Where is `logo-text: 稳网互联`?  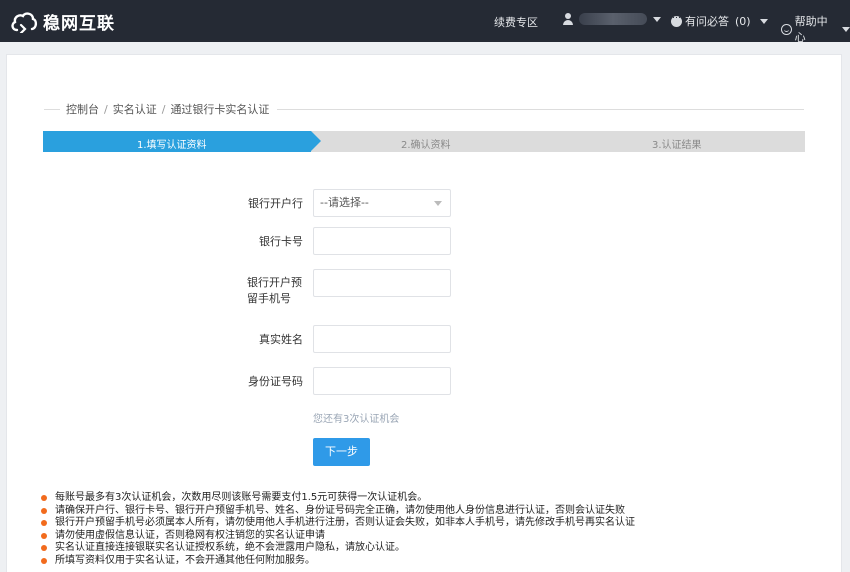 logo-text: 稳网互联 is located at coordinates (79, 24).